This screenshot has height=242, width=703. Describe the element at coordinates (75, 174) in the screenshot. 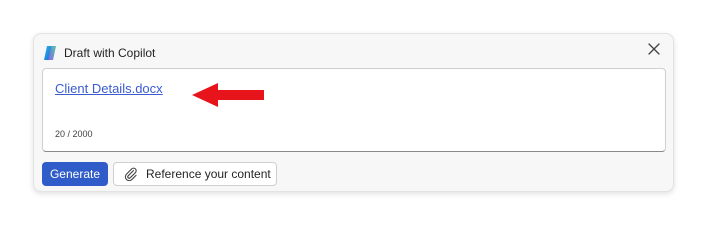

I see `generate-button: Generate` at that location.